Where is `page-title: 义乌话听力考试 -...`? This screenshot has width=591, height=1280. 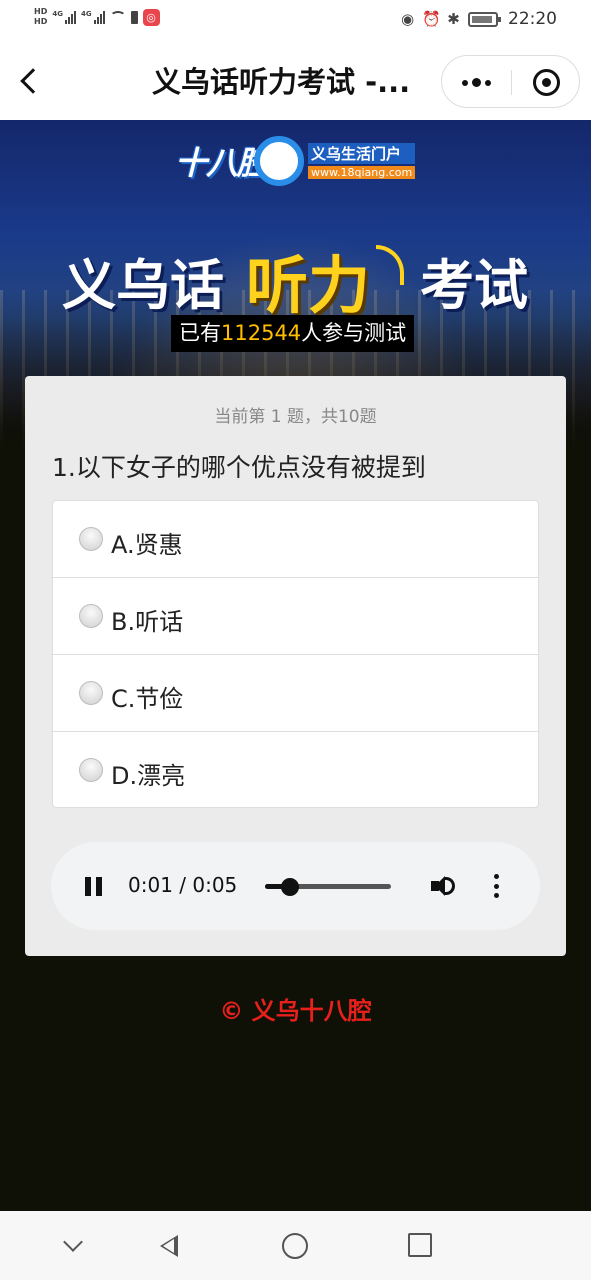
page-title: 义乌话听力考试 -... is located at coordinates (281, 82).